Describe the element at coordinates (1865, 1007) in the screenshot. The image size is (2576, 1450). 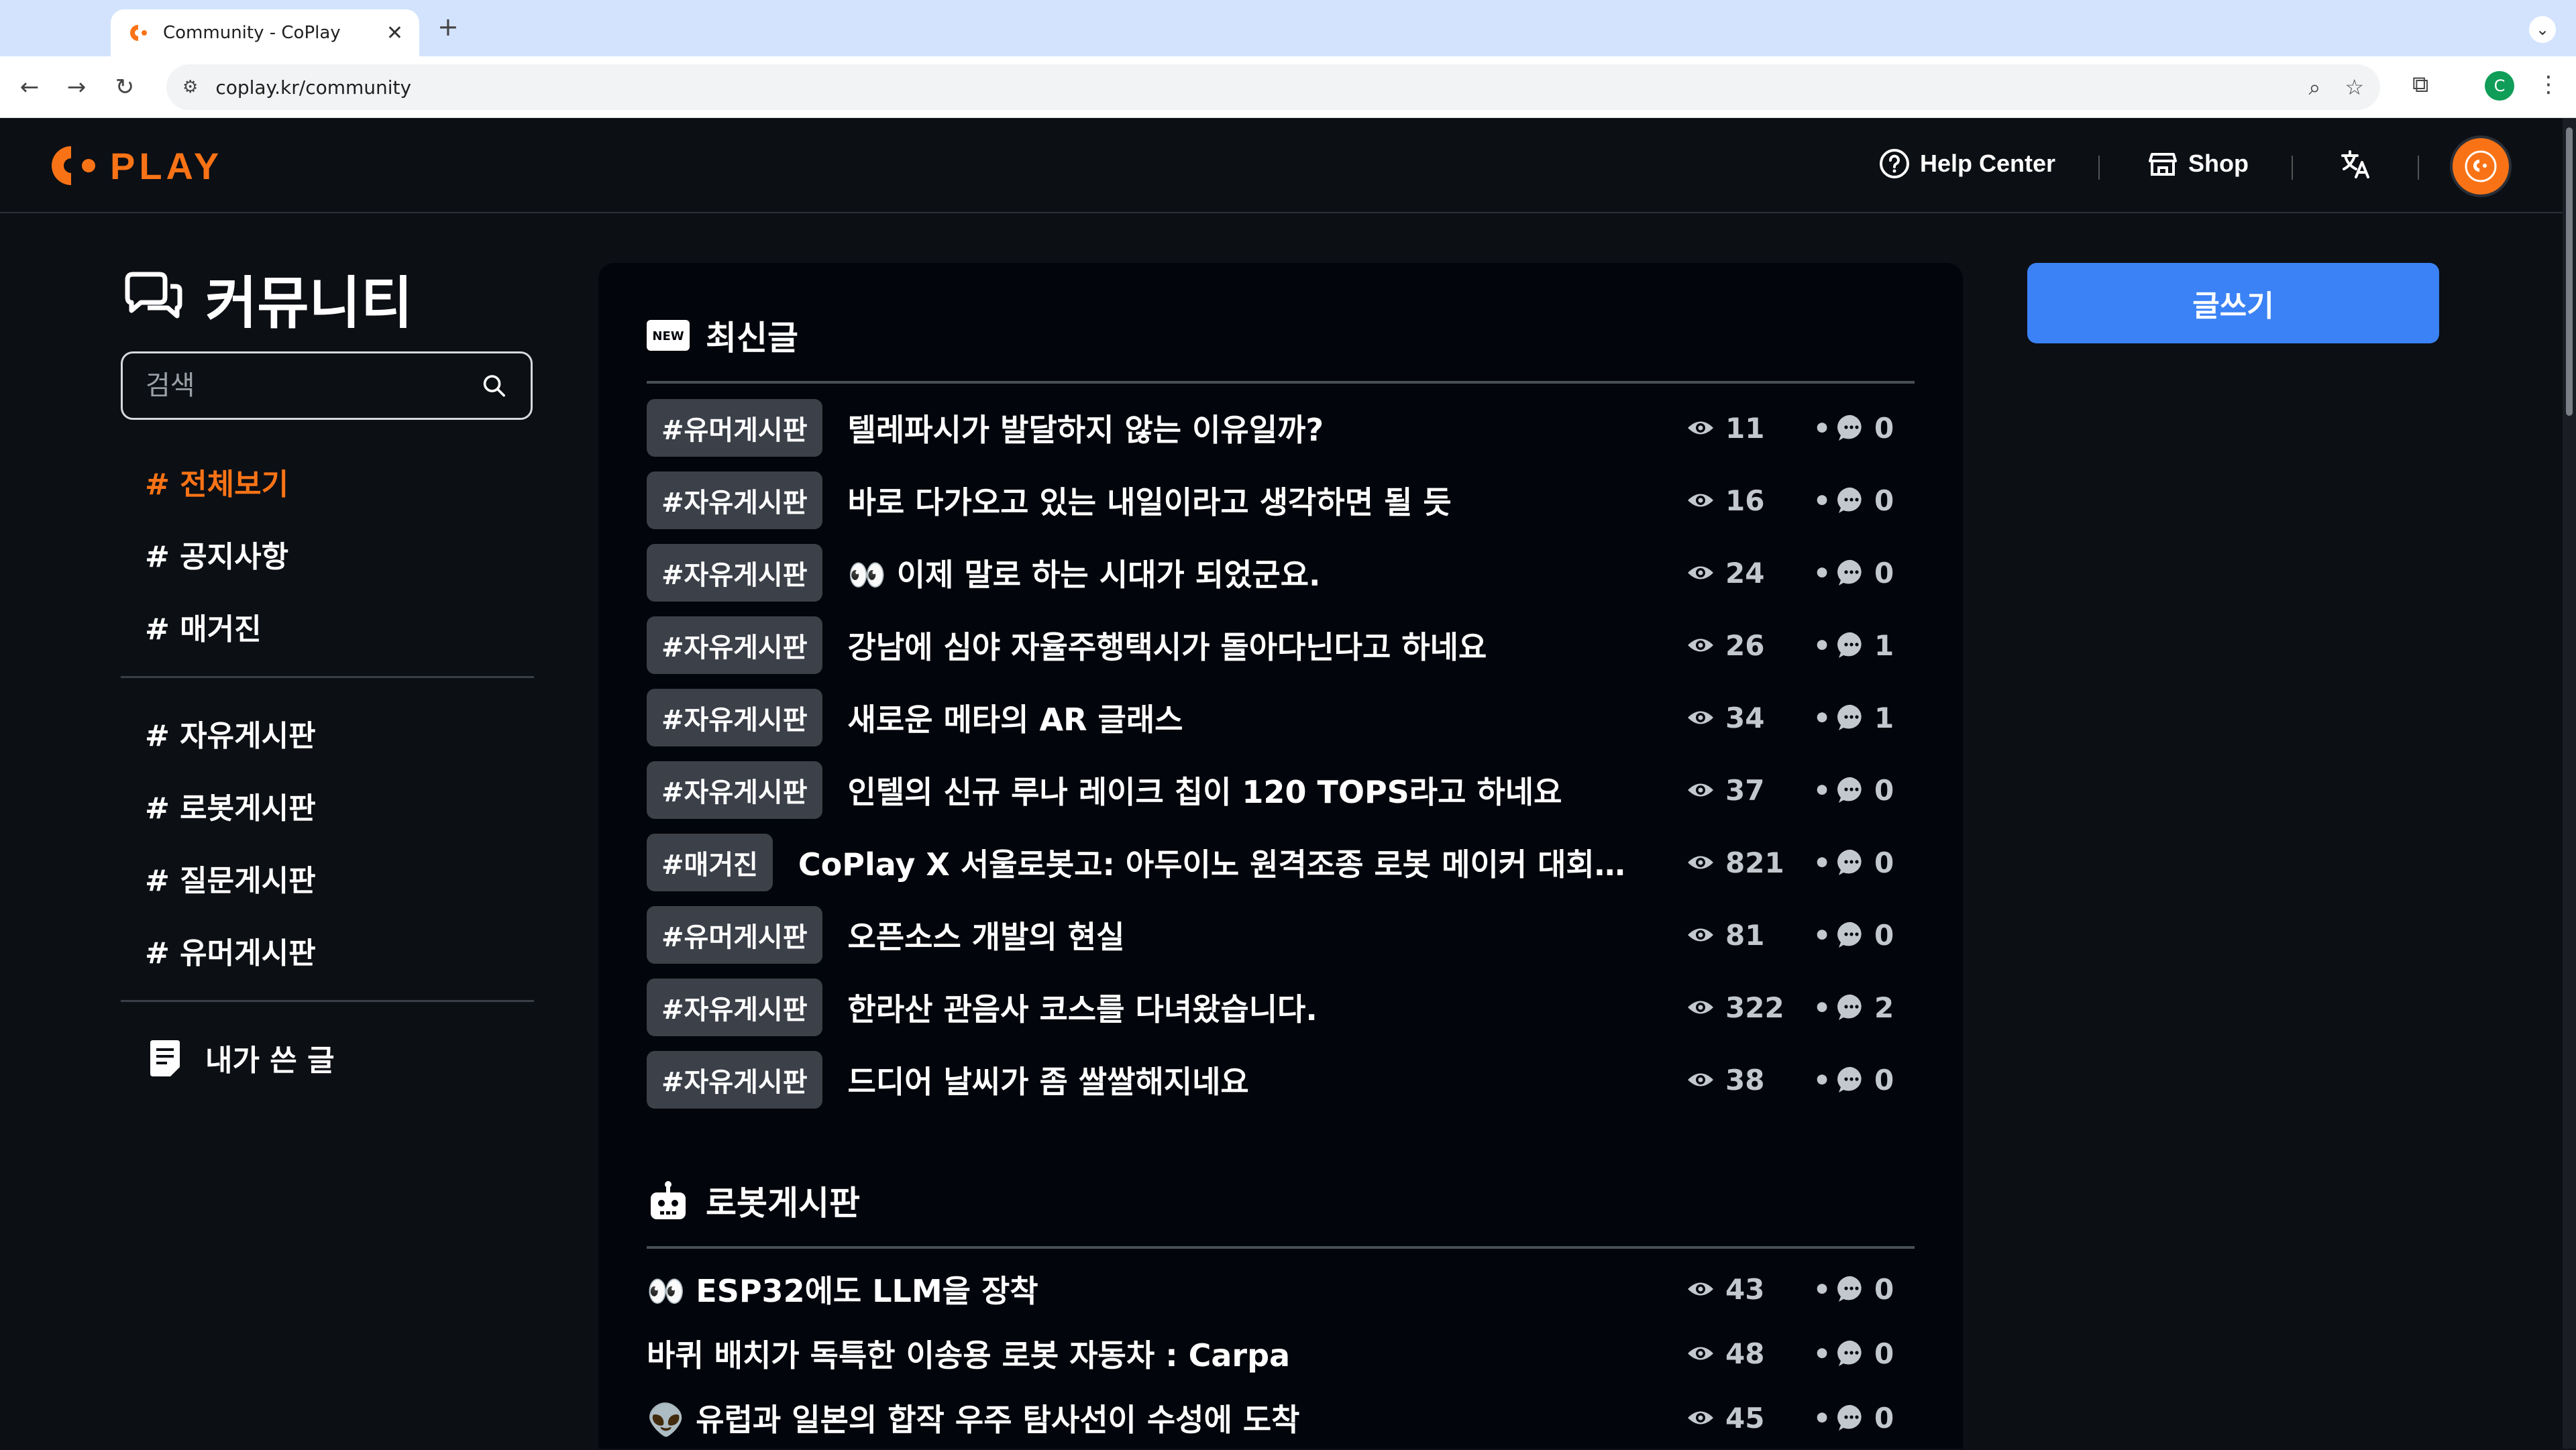
I see `comment-count: 2` at that location.